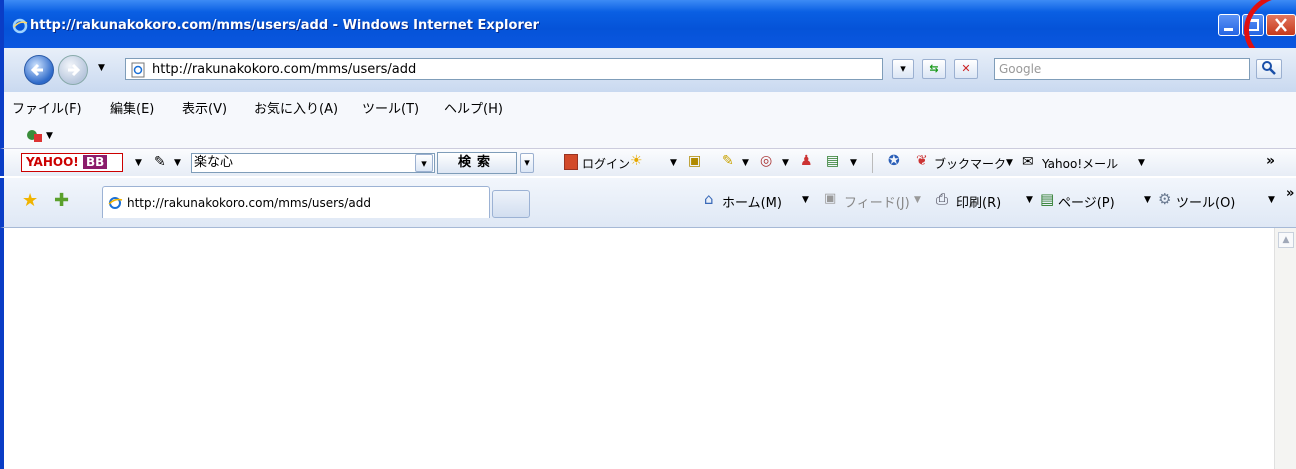  Describe the element at coordinates (830, 198) in the screenshot. I see `feed-icon: ▣` at that location.